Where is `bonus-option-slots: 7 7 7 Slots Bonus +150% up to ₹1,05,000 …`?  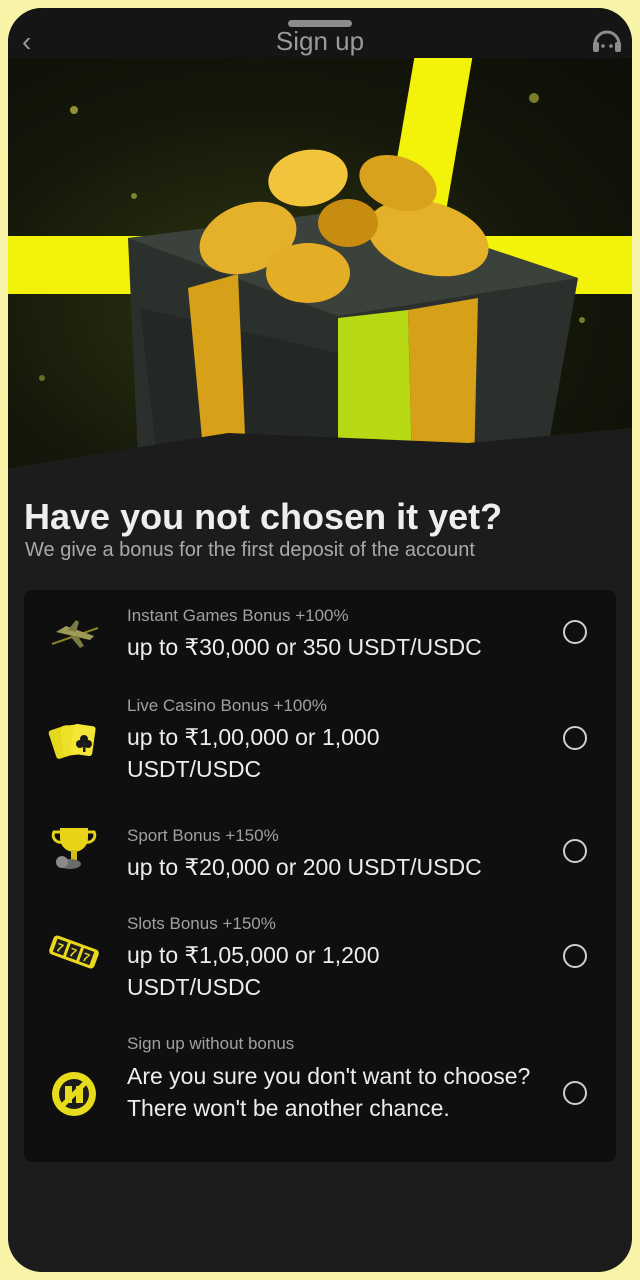
bonus-option-slots: 7 7 7 Slots Bonus +150% up to ₹1,05,000 … is located at coordinates (320, 954).